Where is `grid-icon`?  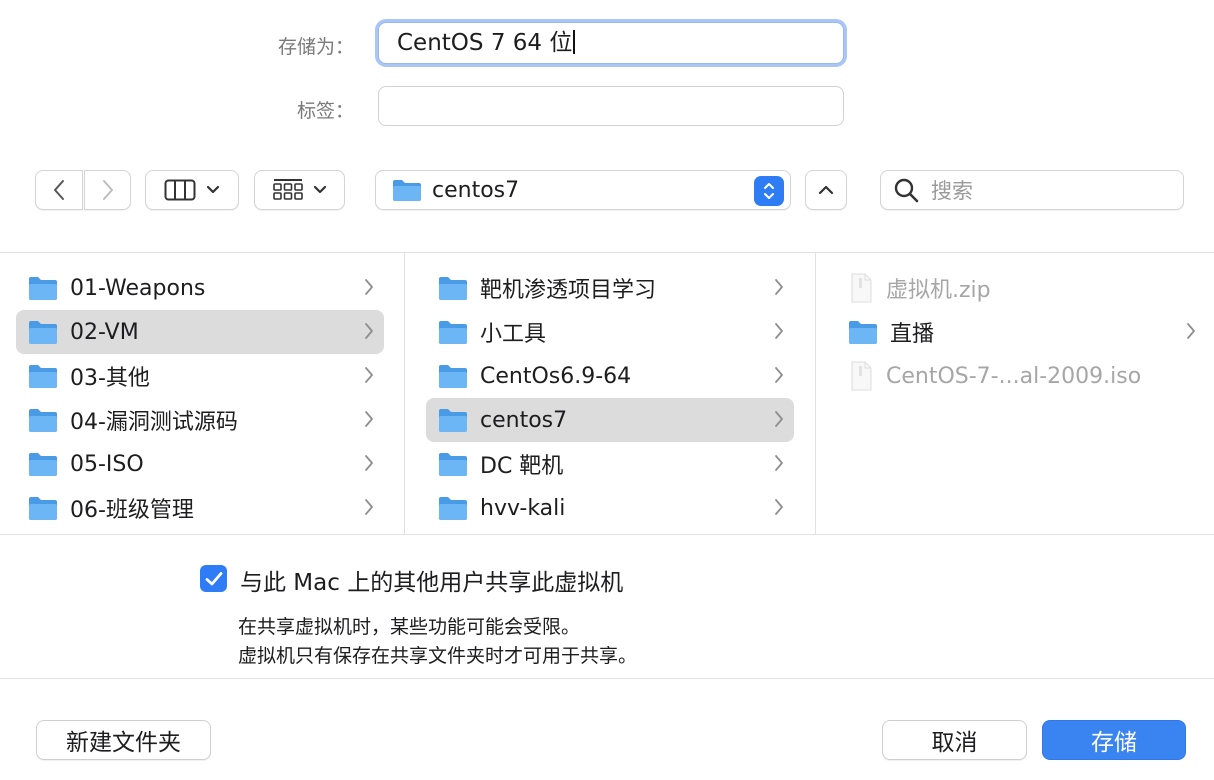 grid-icon is located at coordinates (287, 189).